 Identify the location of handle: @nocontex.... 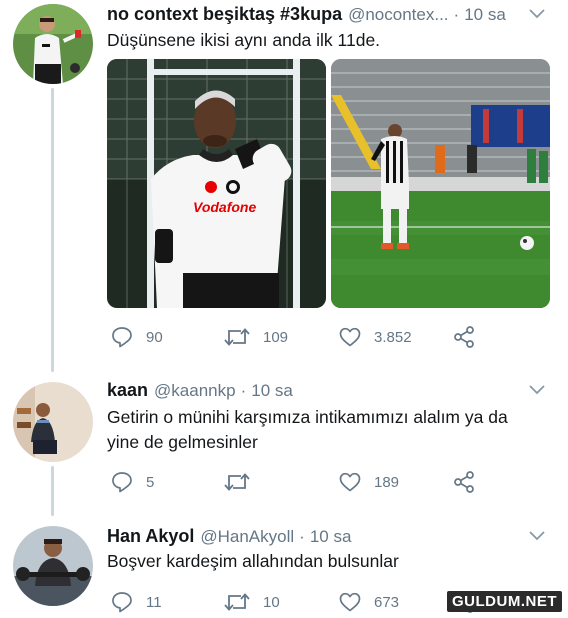
(398, 15).